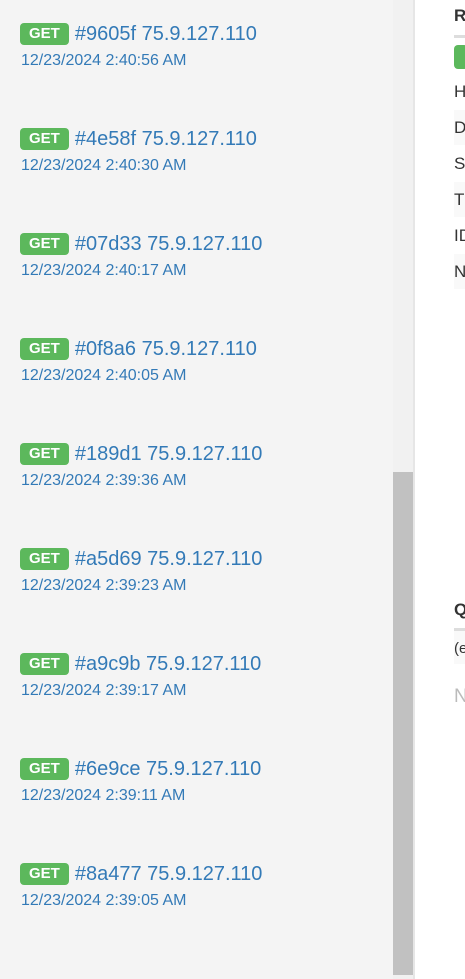  I want to click on detail-row-label: H, so click(459, 91).